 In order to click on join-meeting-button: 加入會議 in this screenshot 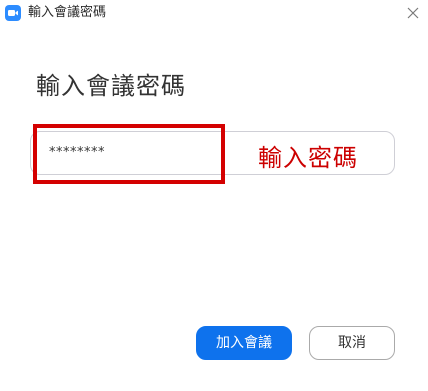, I will do `click(244, 343)`.